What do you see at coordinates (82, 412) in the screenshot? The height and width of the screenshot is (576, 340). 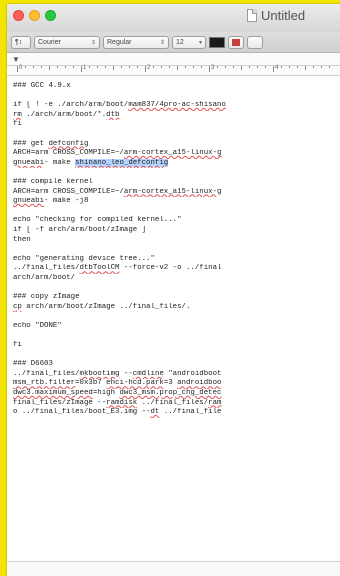 I see `text-segment: o ../final_files/boot_E3.img --` at bounding box center [82, 412].